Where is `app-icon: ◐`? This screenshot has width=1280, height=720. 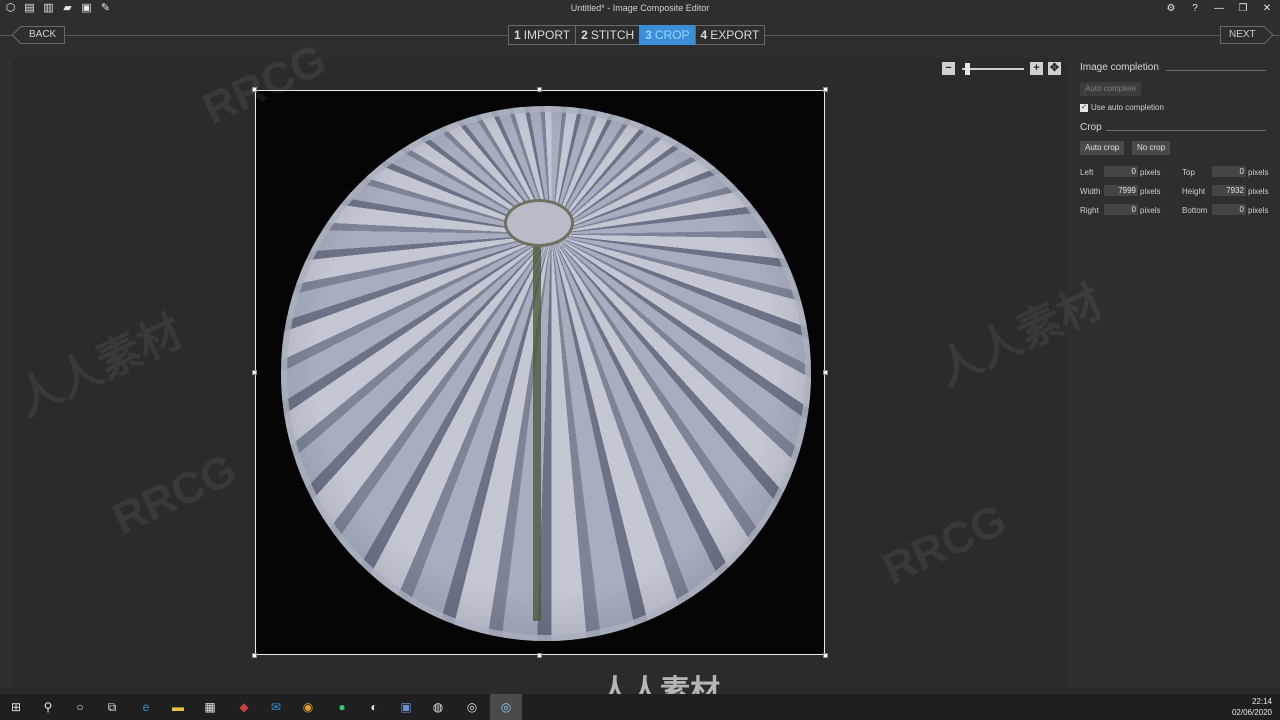 app-icon: ◐ is located at coordinates (374, 707).